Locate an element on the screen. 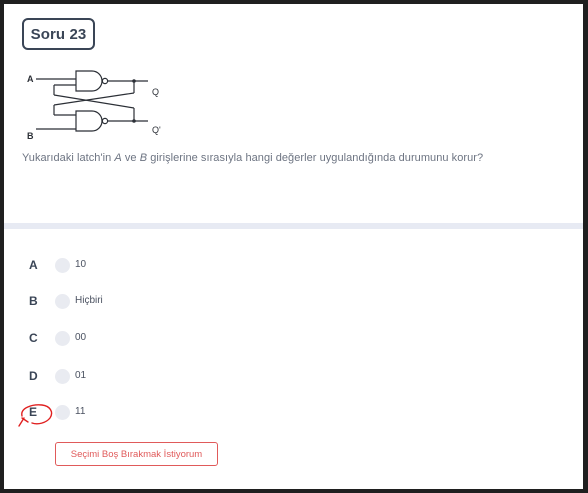  question-text-part: Yukarıdaki latch'in is located at coordinates (68, 158).